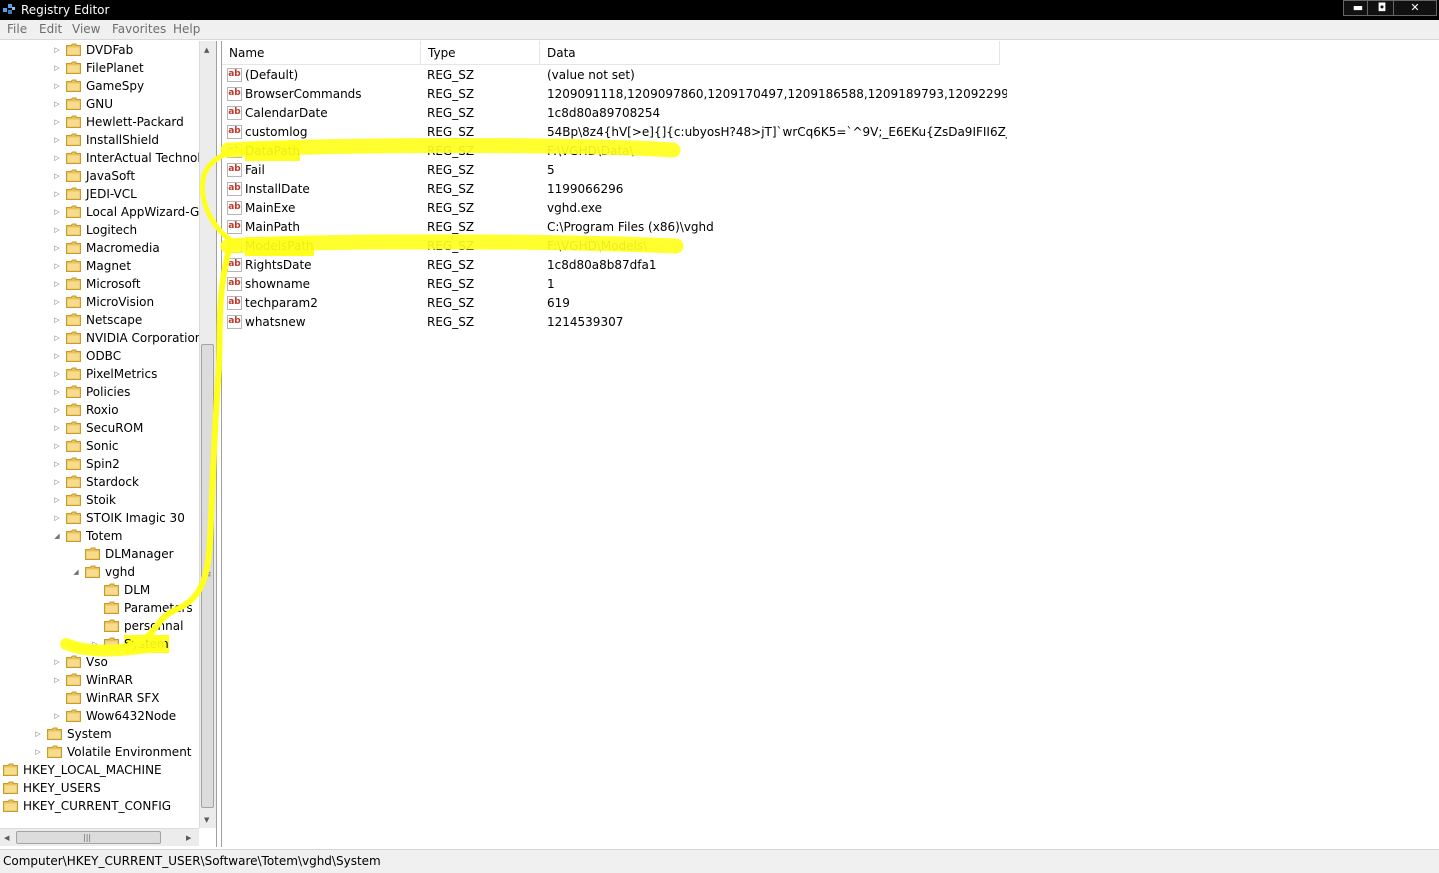 This screenshot has height=873, width=1439. Describe the element at coordinates (139, 29) in the screenshot. I see `menu-favorites: Favorites` at that location.